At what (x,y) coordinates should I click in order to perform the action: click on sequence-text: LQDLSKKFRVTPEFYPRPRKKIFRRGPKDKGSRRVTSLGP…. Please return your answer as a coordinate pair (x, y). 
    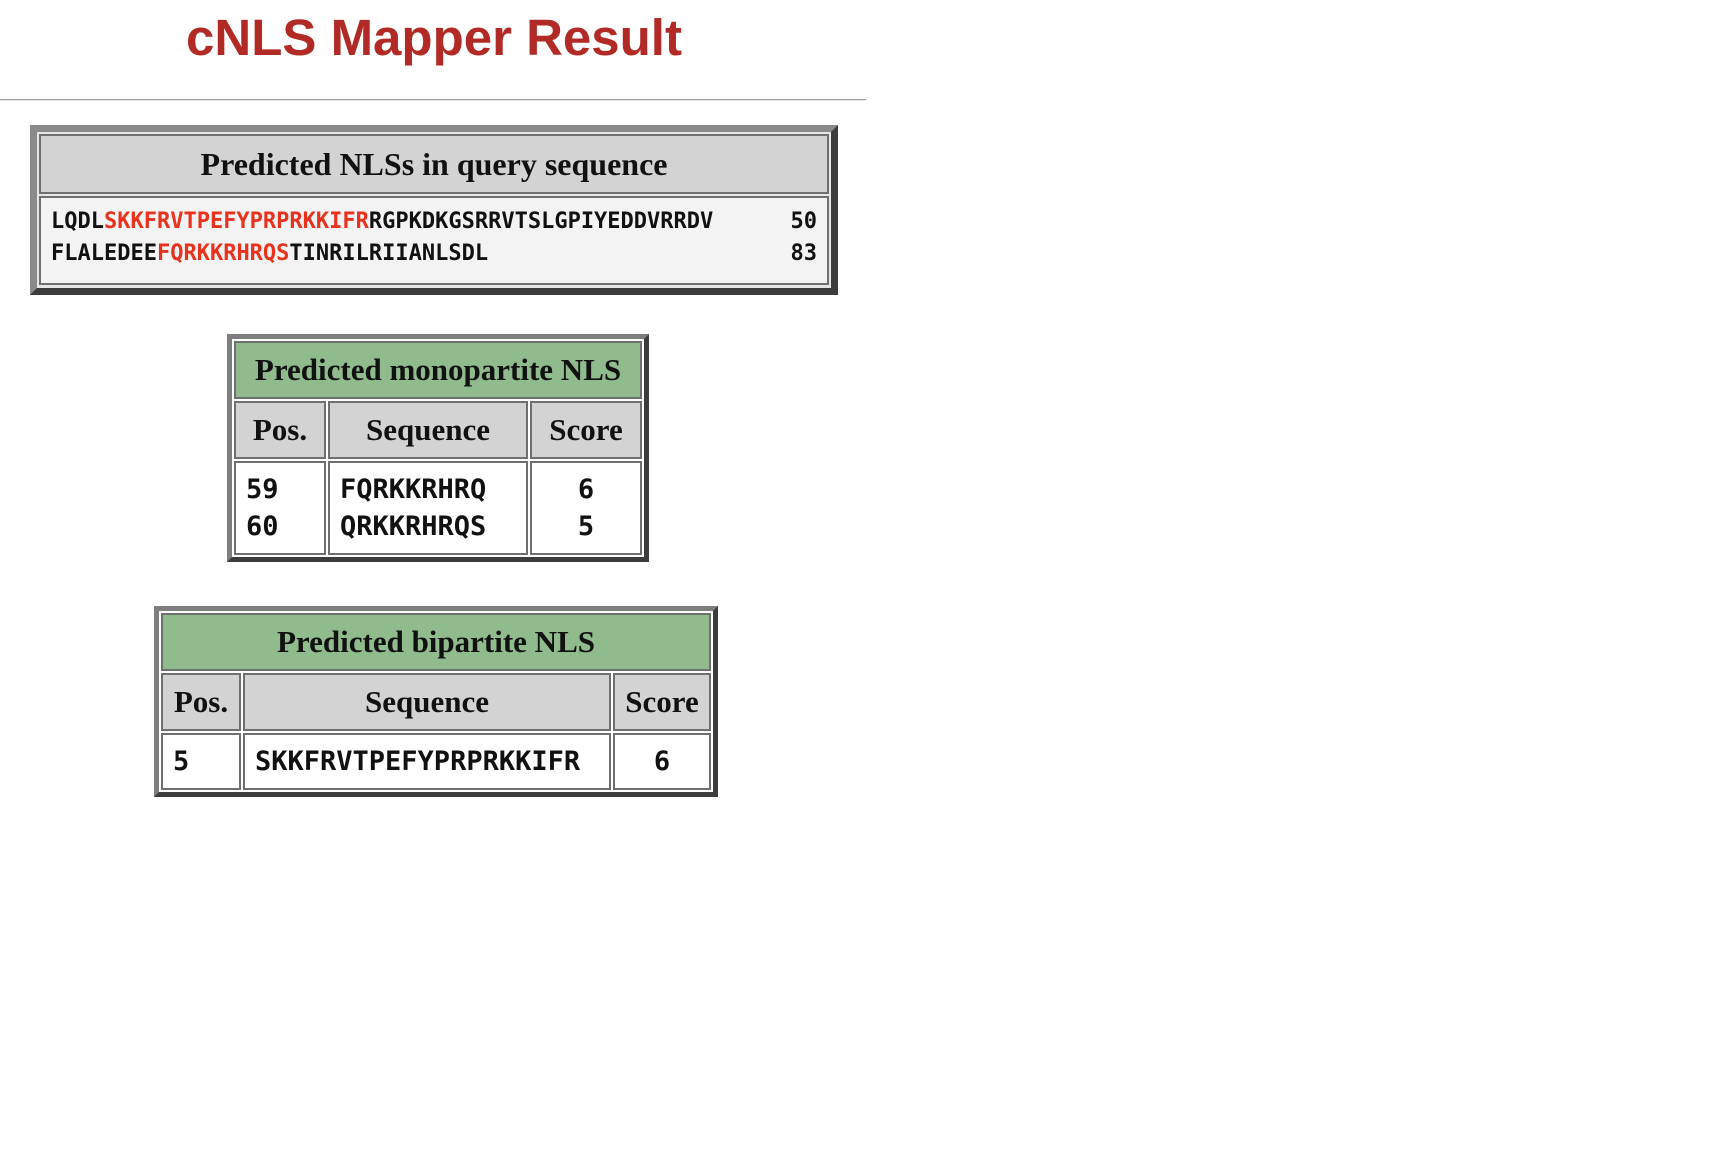
    Looking at the image, I should click on (382, 222).